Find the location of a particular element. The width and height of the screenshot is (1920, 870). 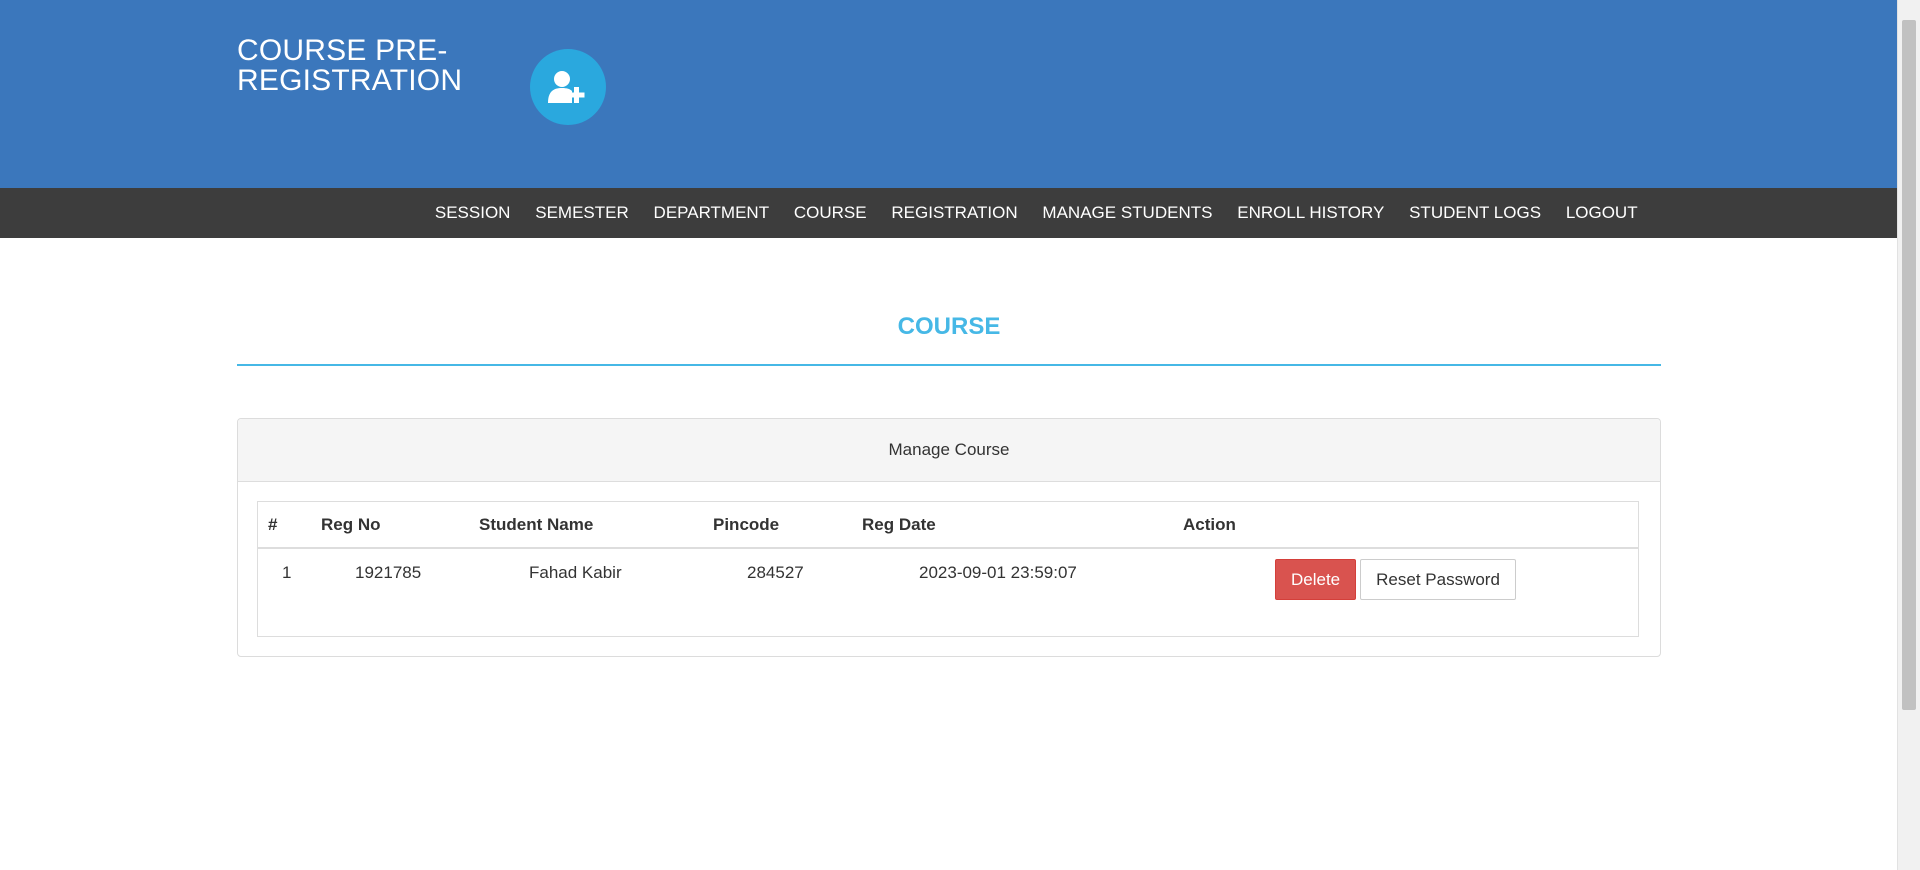

cell-pincode: 284527 is located at coordinates (775, 572).